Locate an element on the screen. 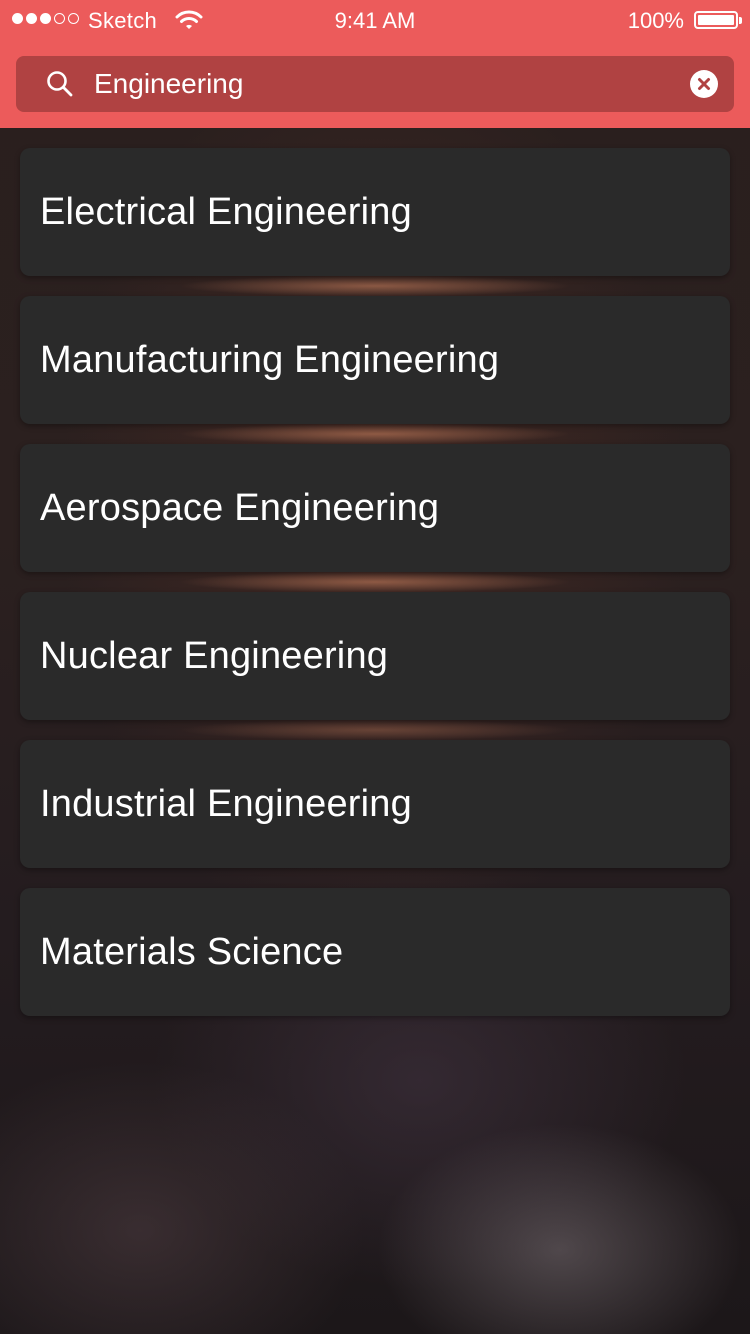 The image size is (750, 1334). result-item-label: Nuclear Engineering is located at coordinates (214, 655).